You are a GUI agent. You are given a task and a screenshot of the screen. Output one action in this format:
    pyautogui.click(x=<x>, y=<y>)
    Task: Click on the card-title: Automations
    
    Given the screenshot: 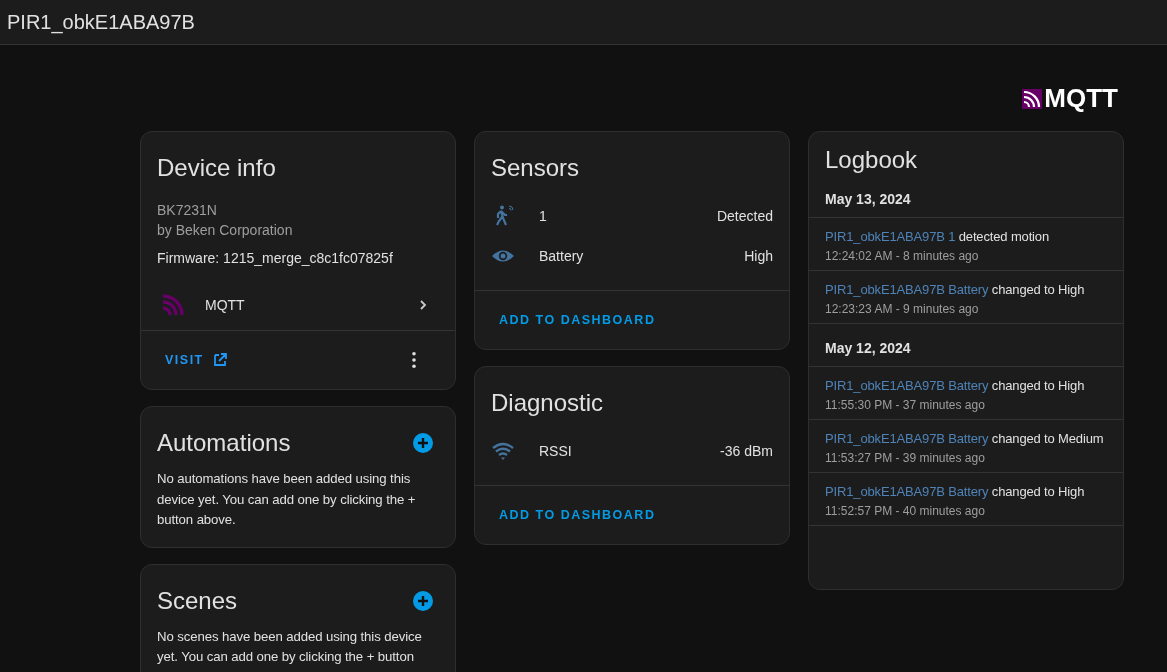 What is the action you would take?
    pyautogui.click(x=224, y=443)
    